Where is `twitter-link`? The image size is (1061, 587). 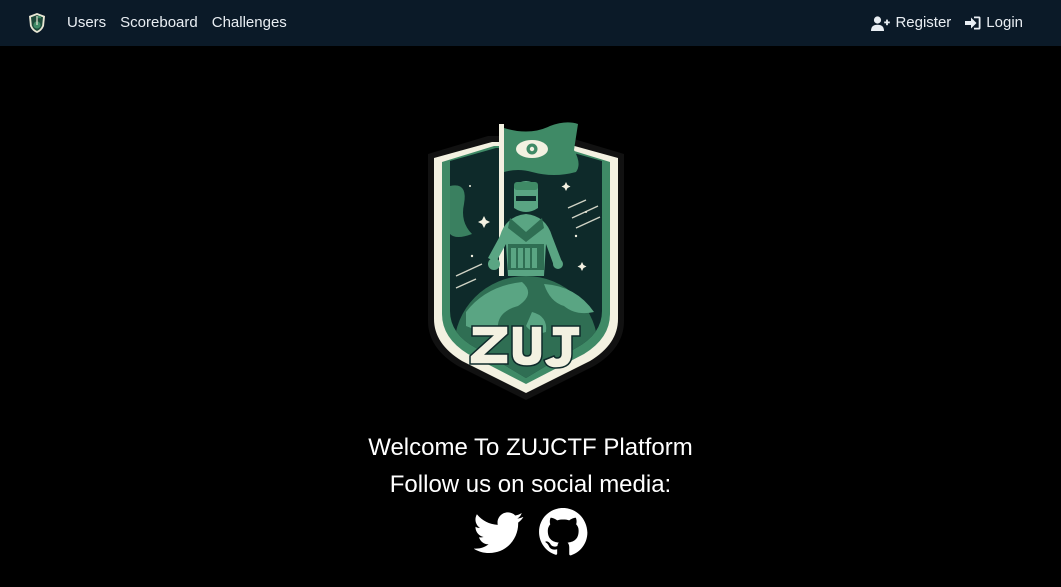 twitter-link is located at coordinates (498, 532).